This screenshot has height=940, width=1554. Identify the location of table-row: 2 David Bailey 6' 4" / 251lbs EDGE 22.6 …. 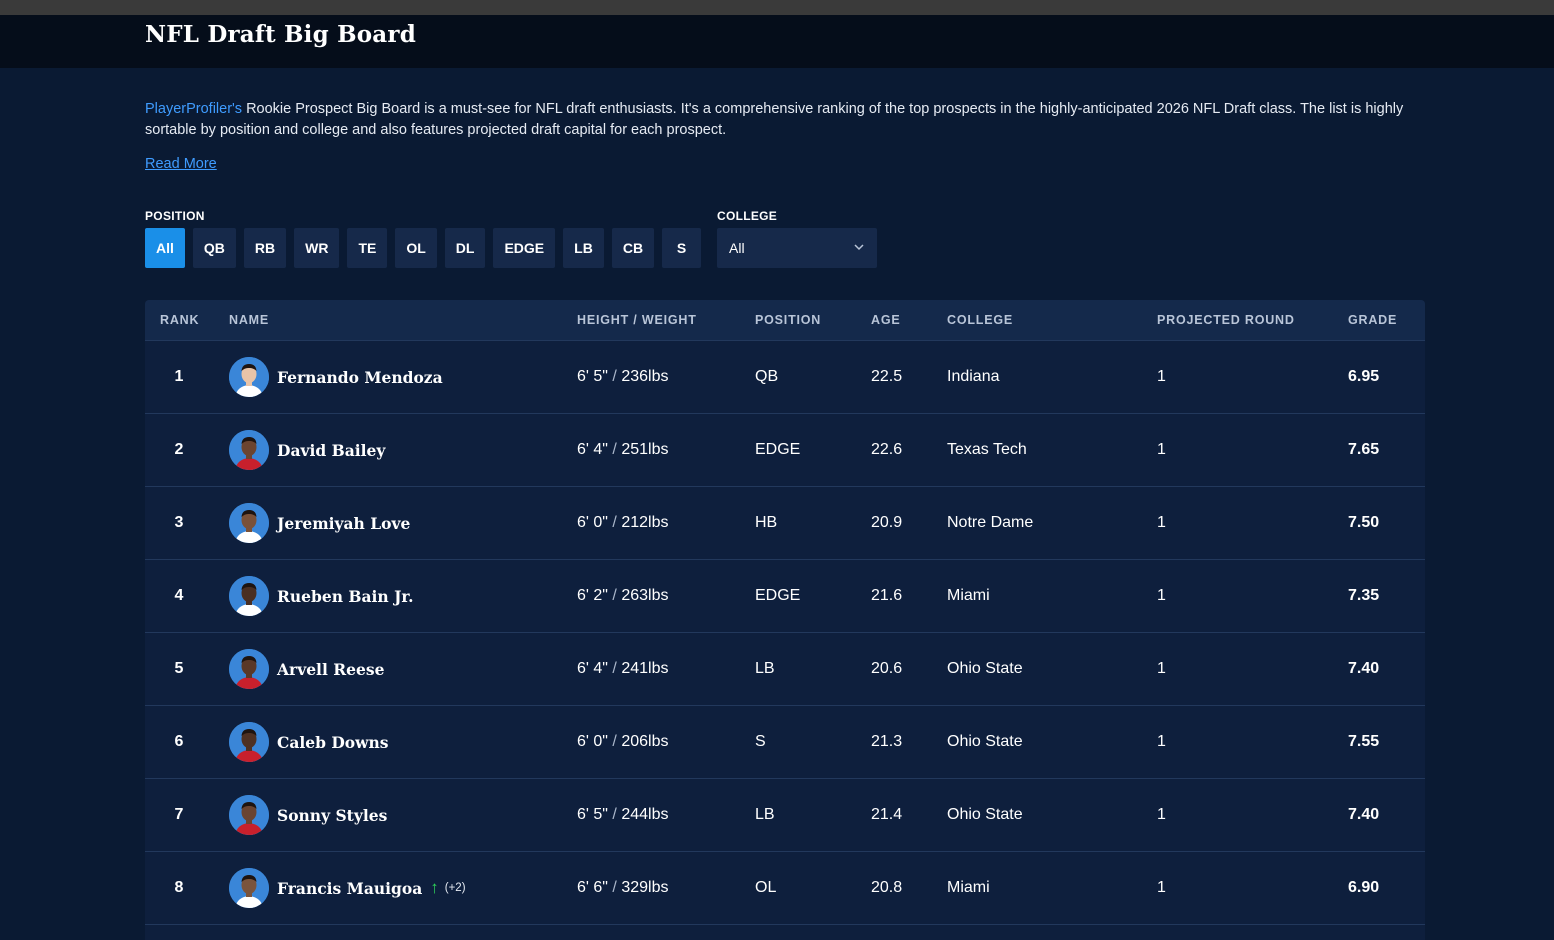
(785, 450).